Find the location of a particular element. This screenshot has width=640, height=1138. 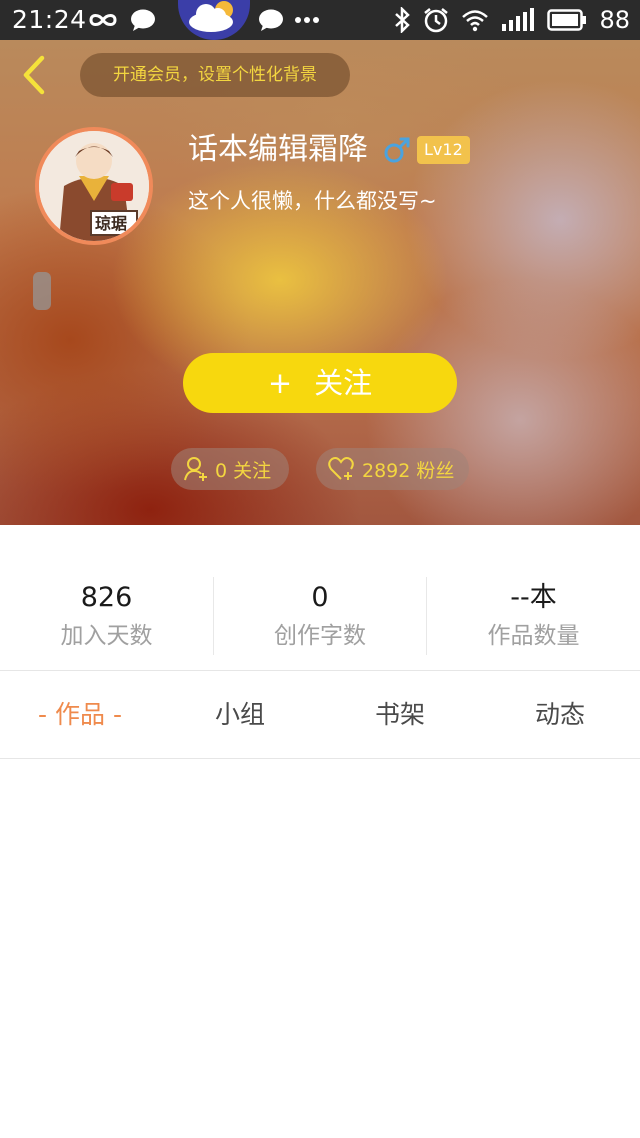

svg-text: 琼琚 is located at coordinates (111, 223).